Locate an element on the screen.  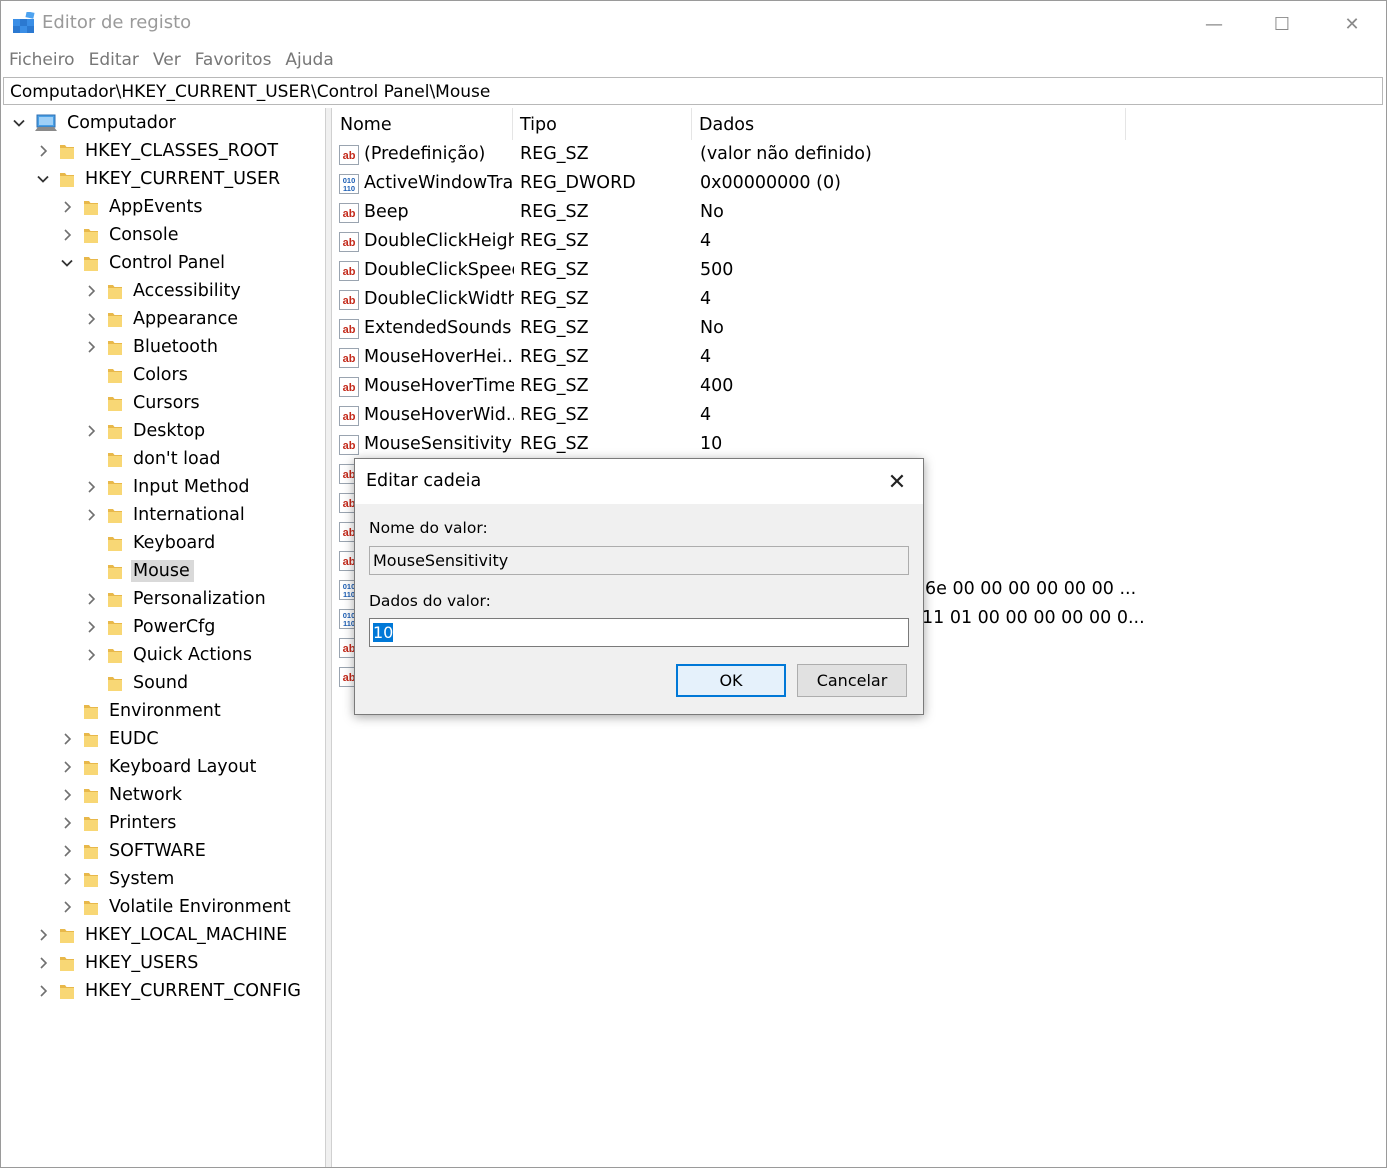
tree-item: EUDC is located at coordinates (111, 739).